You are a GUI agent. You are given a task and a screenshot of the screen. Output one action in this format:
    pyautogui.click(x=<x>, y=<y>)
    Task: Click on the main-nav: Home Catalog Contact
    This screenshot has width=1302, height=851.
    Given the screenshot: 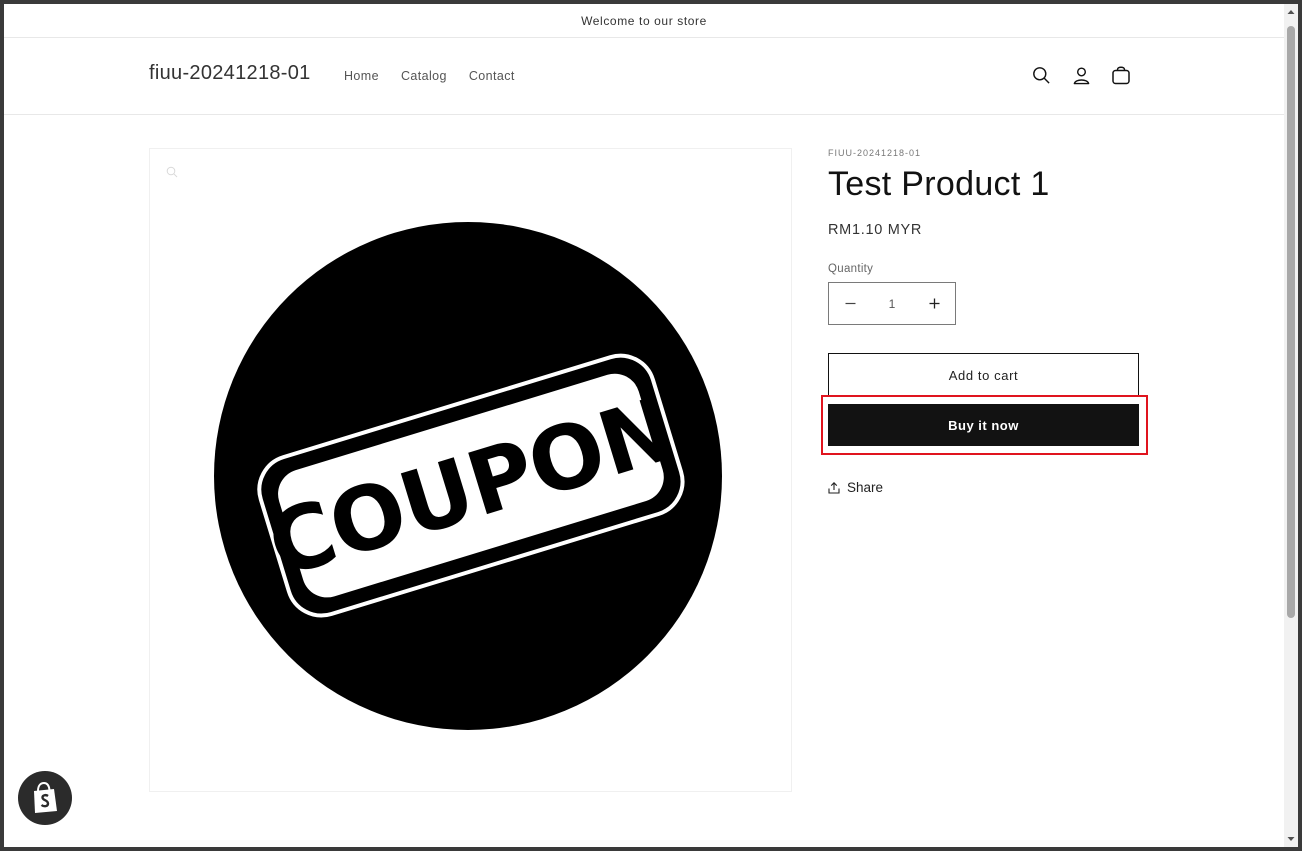 What is the action you would take?
    pyautogui.click(x=429, y=76)
    